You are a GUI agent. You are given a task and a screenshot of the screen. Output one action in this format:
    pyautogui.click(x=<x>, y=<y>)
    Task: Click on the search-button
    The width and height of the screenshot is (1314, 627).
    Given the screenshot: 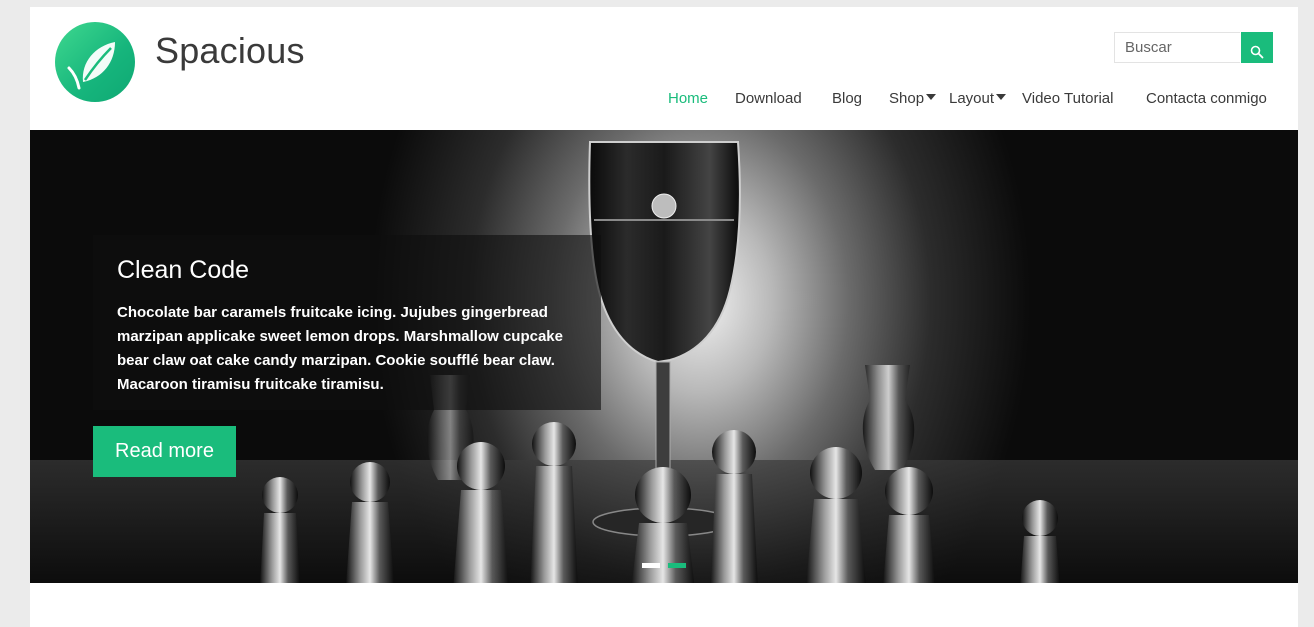 What is the action you would take?
    pyautogui.click(x=1257, y=47)
    